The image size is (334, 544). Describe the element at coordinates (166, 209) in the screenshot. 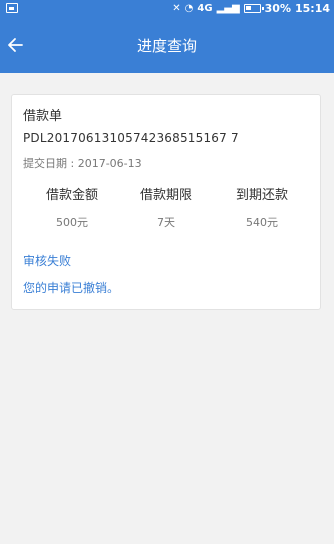

I see `stat-loan-term: 借款期限 7天` at that location.